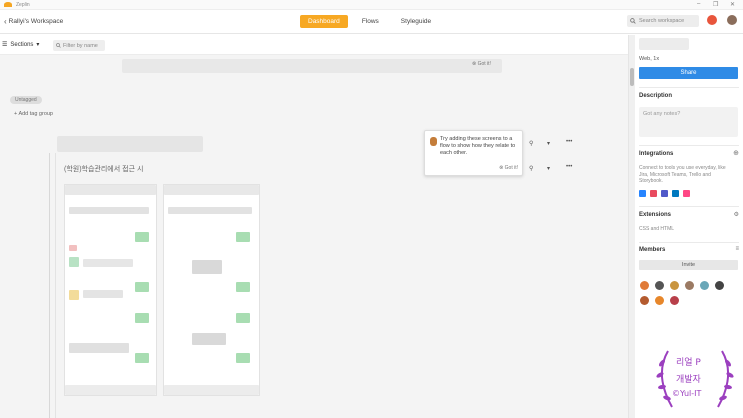 The width and height of the screenshot is (743, 418). Describe the element at coordinates (632, 77) in the screenshot. I see `scrollbar-thumb` at that location.